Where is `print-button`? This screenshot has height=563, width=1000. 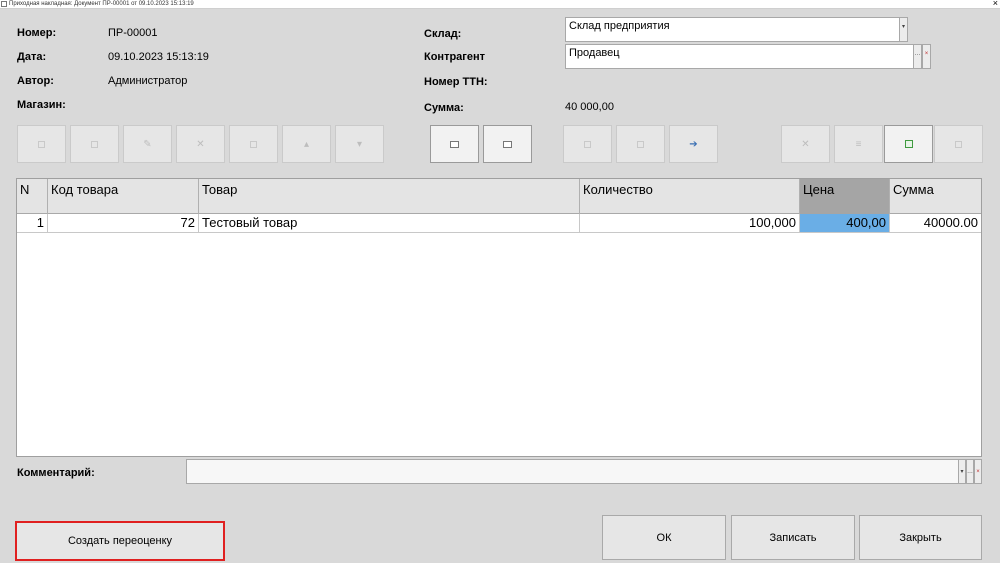
print-button is located at coordinates (454, 144).